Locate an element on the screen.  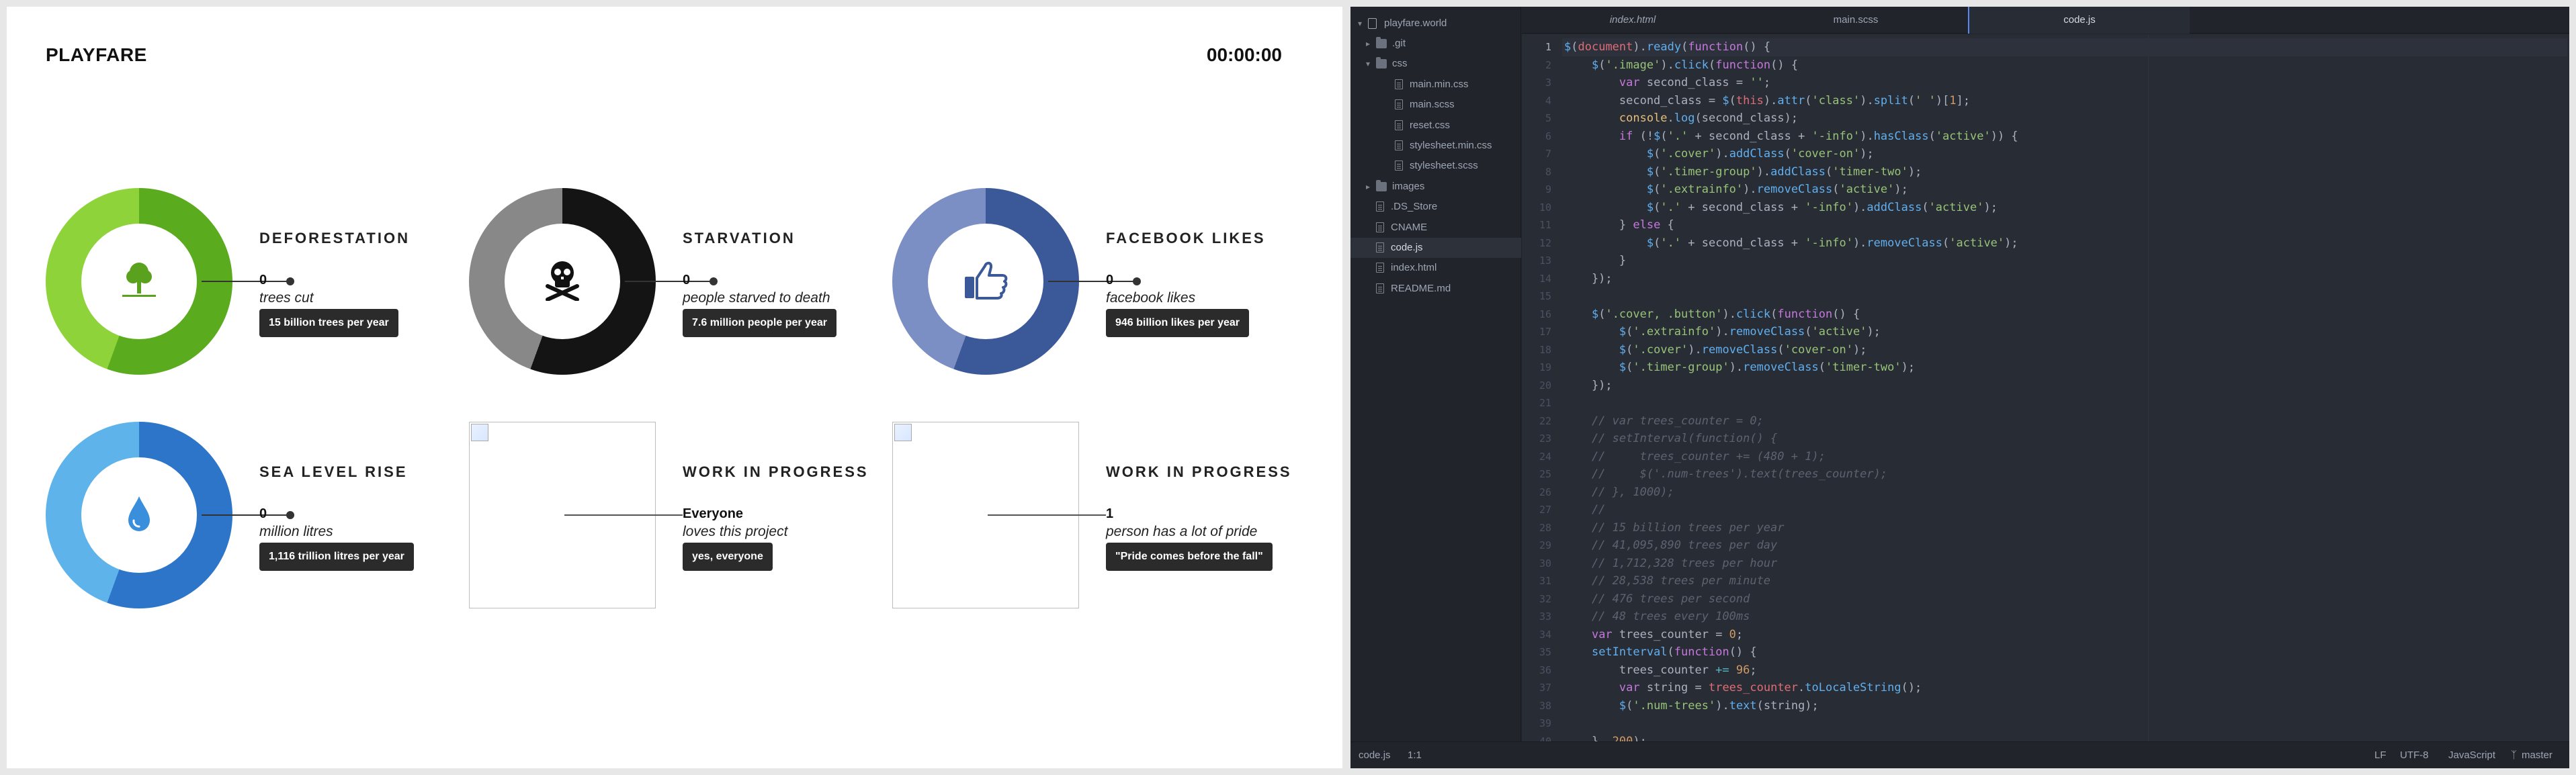
code-line: // }, 1000); is located at coordinates (1619, 493).